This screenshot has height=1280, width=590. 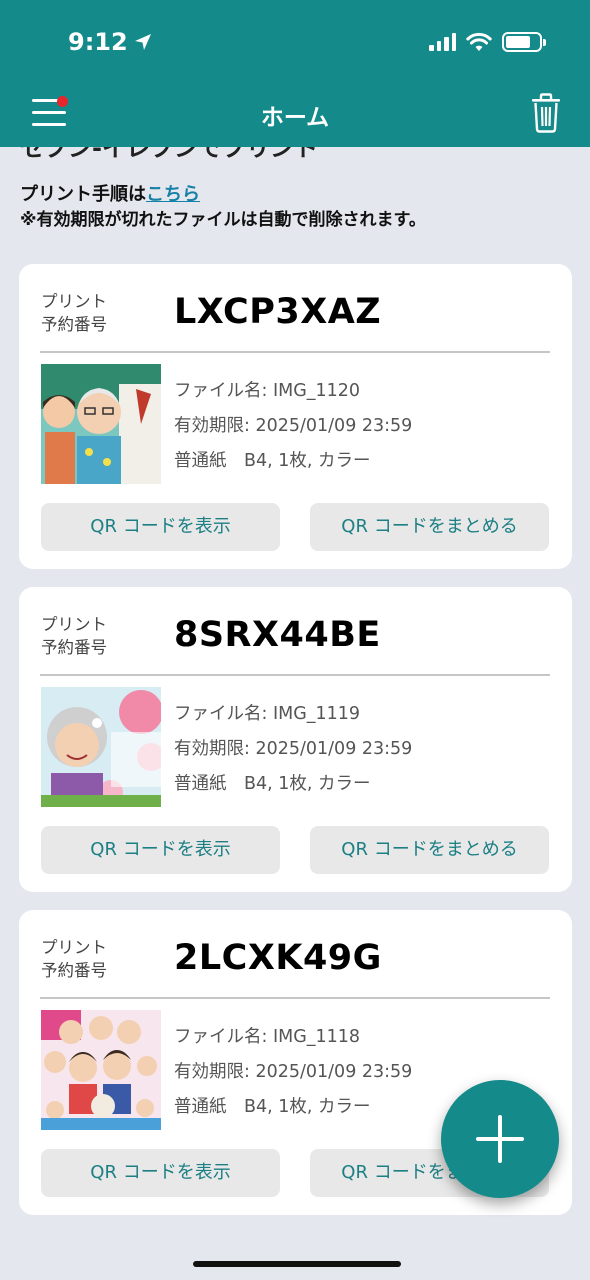 What do you see at coordinates (524, 42) in the screenshot?
I see `battery-icon` at bounding box center [524, 42].